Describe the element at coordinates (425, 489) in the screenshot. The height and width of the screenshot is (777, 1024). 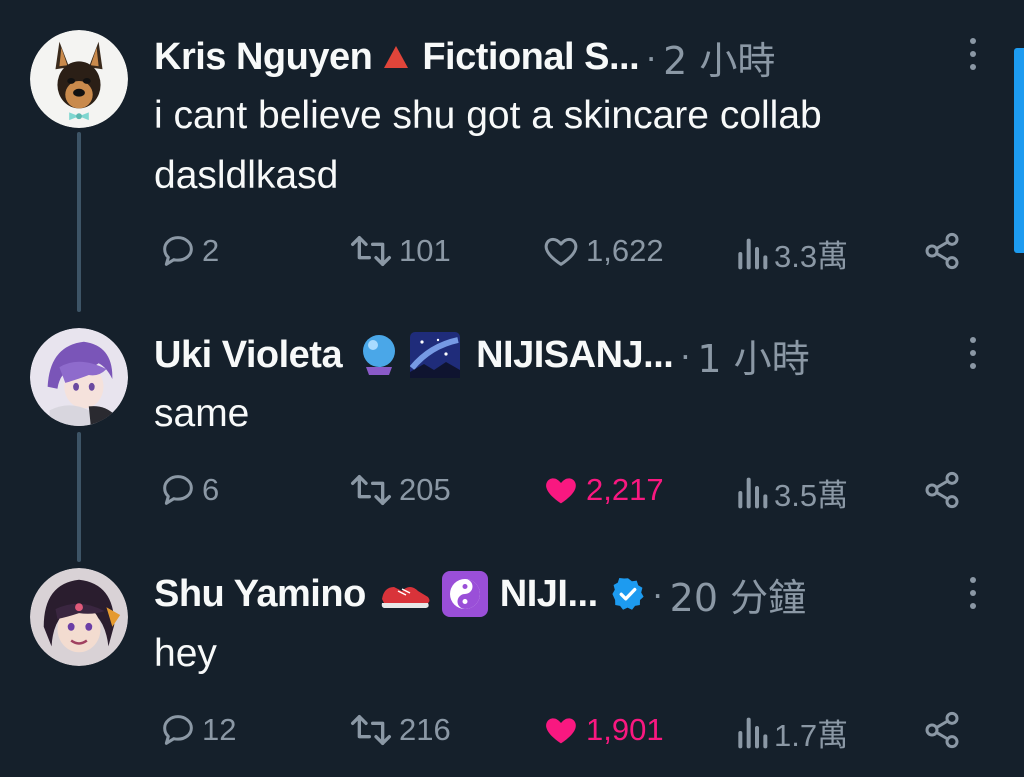
I see `retweet-count: 205` at that location.